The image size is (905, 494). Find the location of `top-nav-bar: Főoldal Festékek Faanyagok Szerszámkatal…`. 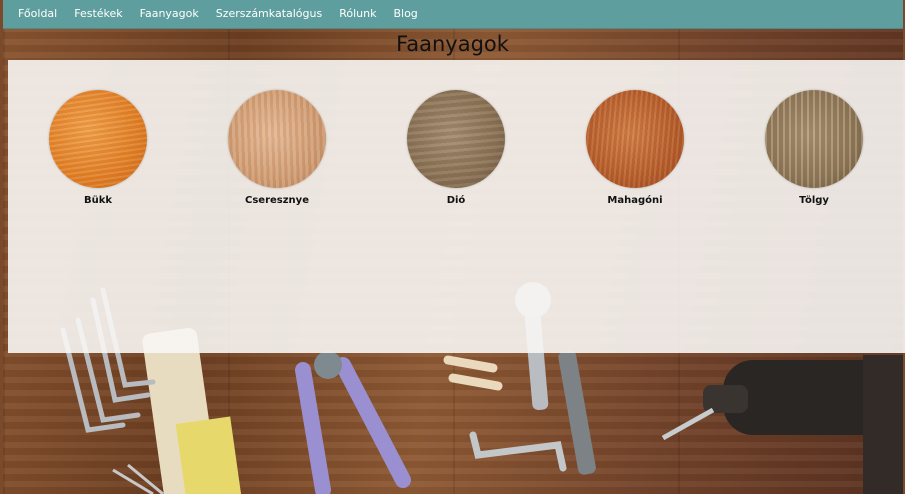

top-nav-bar: Főoldal Festékek Faanyagok Szerszámkatal… is located at coordinates (453, 14).